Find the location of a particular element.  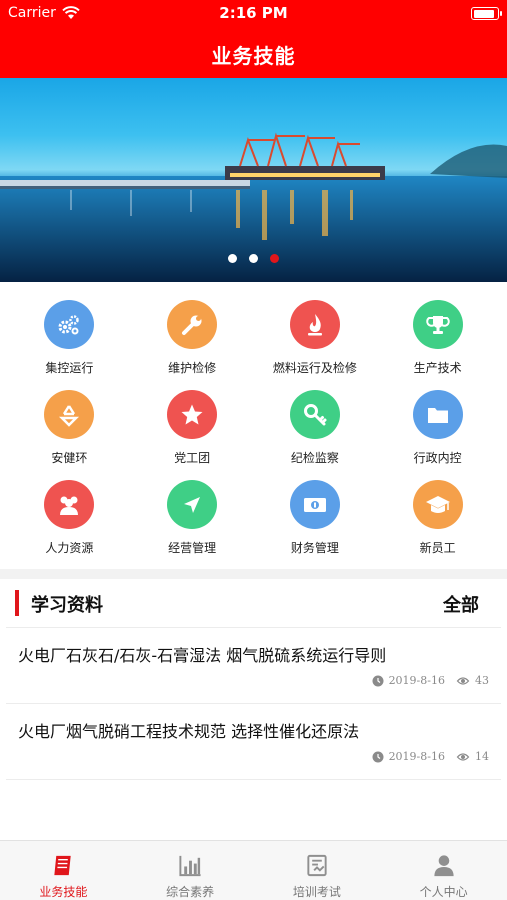

battery-icon is located at coordinates (486, 13).